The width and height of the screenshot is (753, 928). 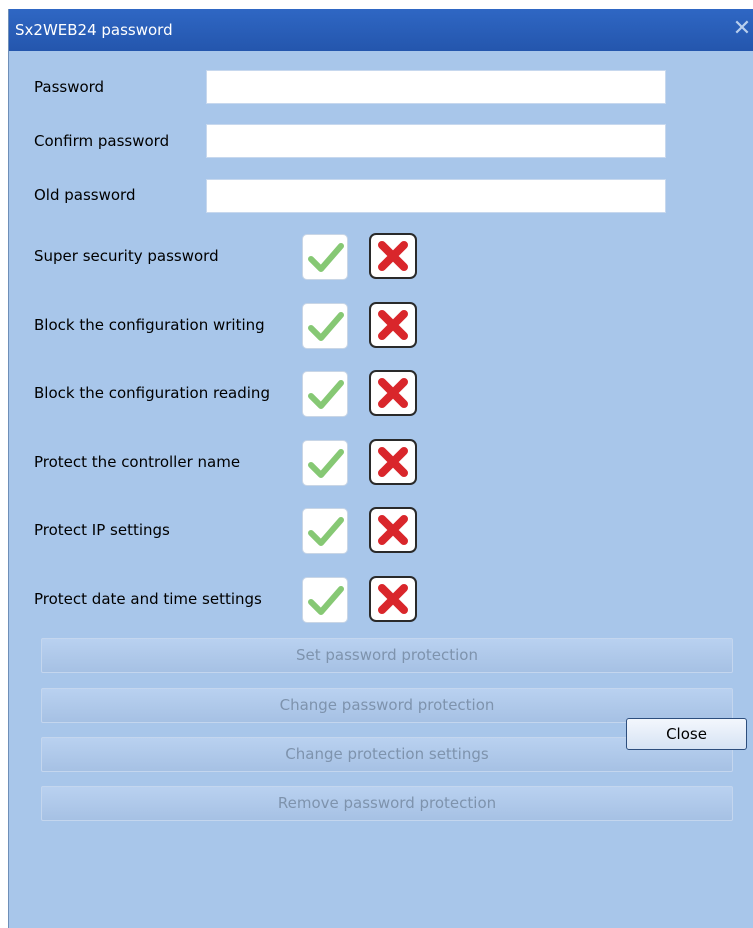 I want to click on block-writing-disable-button, so click(x=393, y=325).